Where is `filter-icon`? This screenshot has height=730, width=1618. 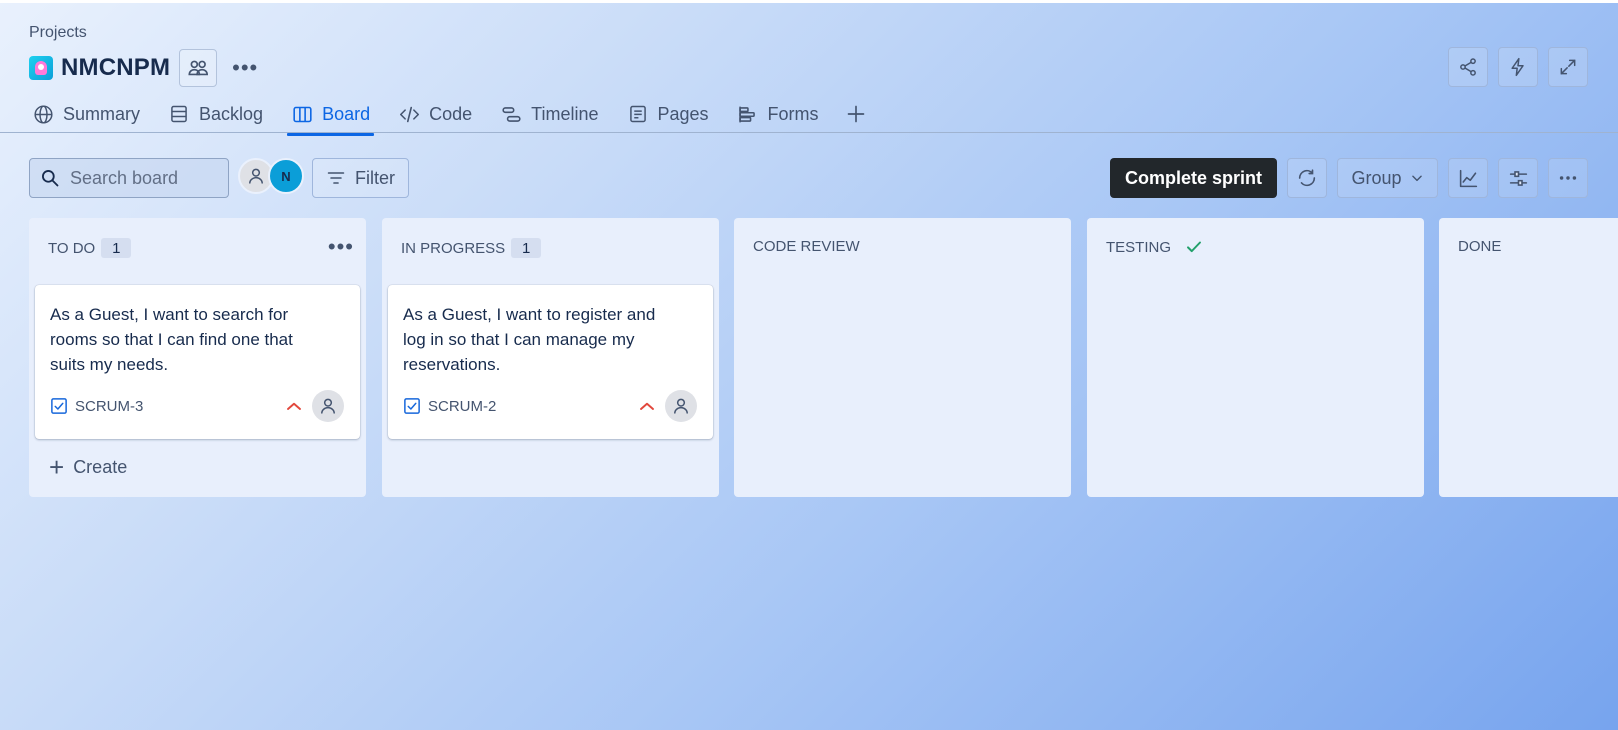
filter-icon is located at coordinates (336, 178).